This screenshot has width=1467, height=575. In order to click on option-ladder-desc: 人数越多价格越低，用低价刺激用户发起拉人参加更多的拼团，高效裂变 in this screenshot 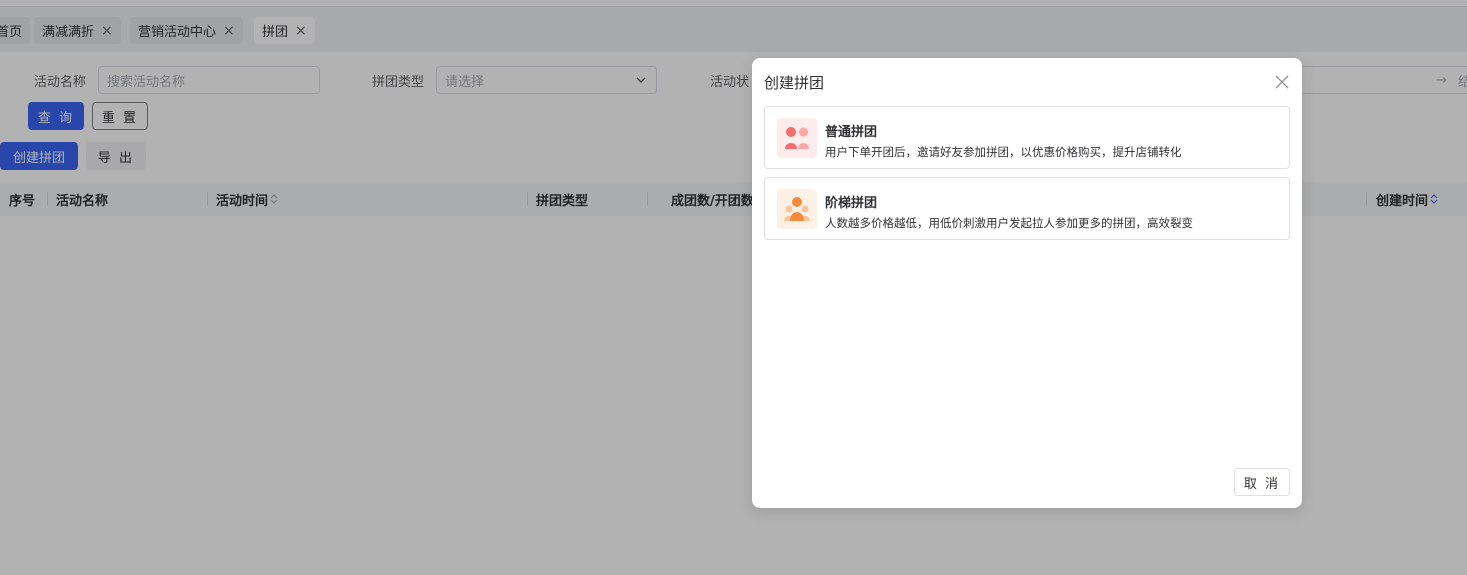, I will do `click(1009, 223)`.